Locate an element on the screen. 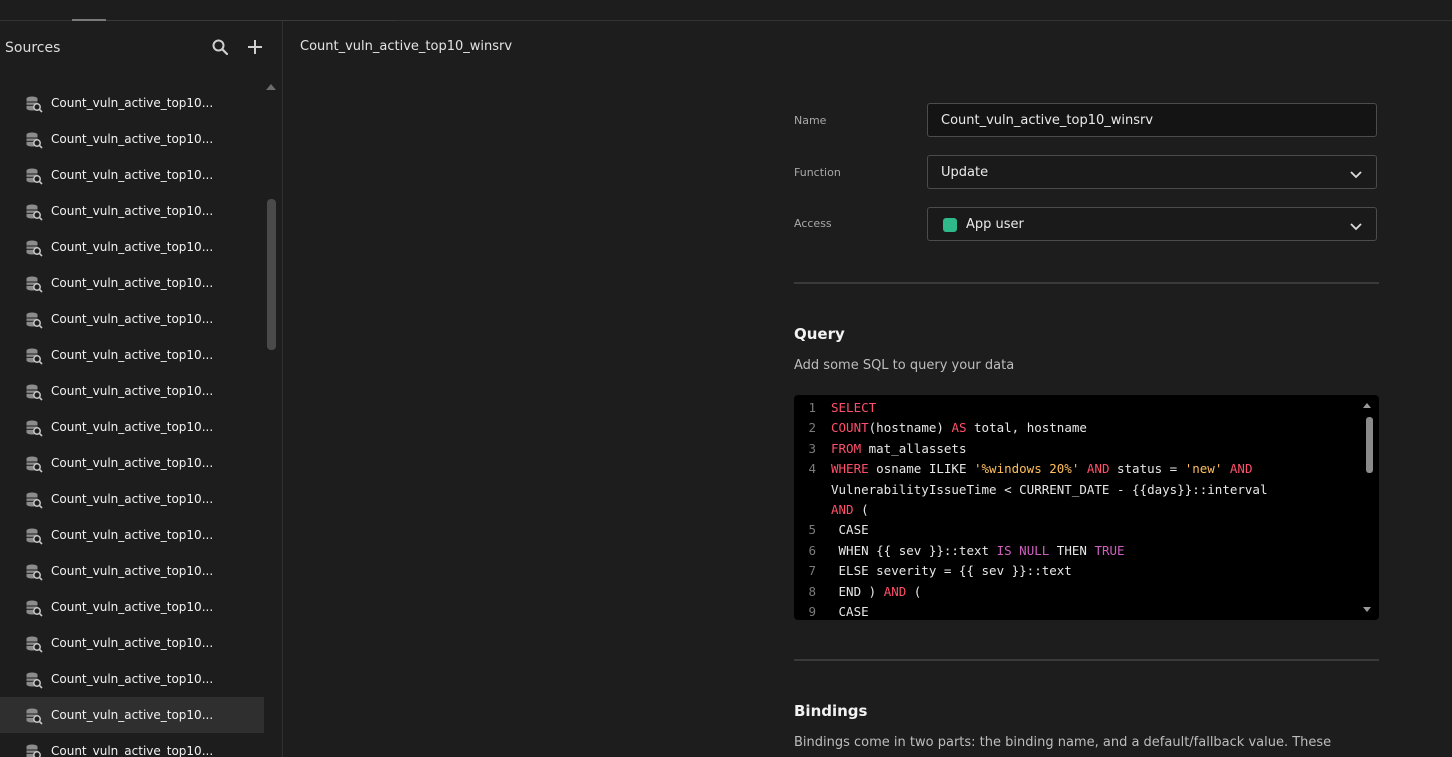  search-icon is located at coordinates (220, 47).